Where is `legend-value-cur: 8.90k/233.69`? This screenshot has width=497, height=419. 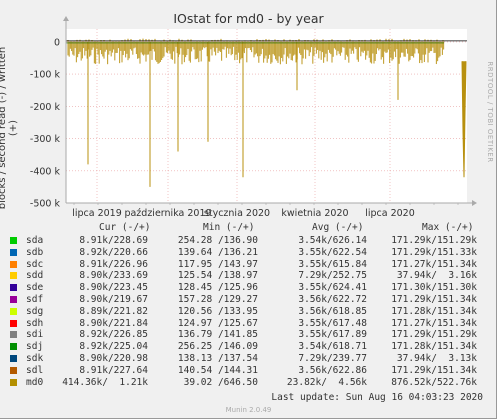 legend-value-cur: 8.90k/233.69 is located at coordinates (113, 276).